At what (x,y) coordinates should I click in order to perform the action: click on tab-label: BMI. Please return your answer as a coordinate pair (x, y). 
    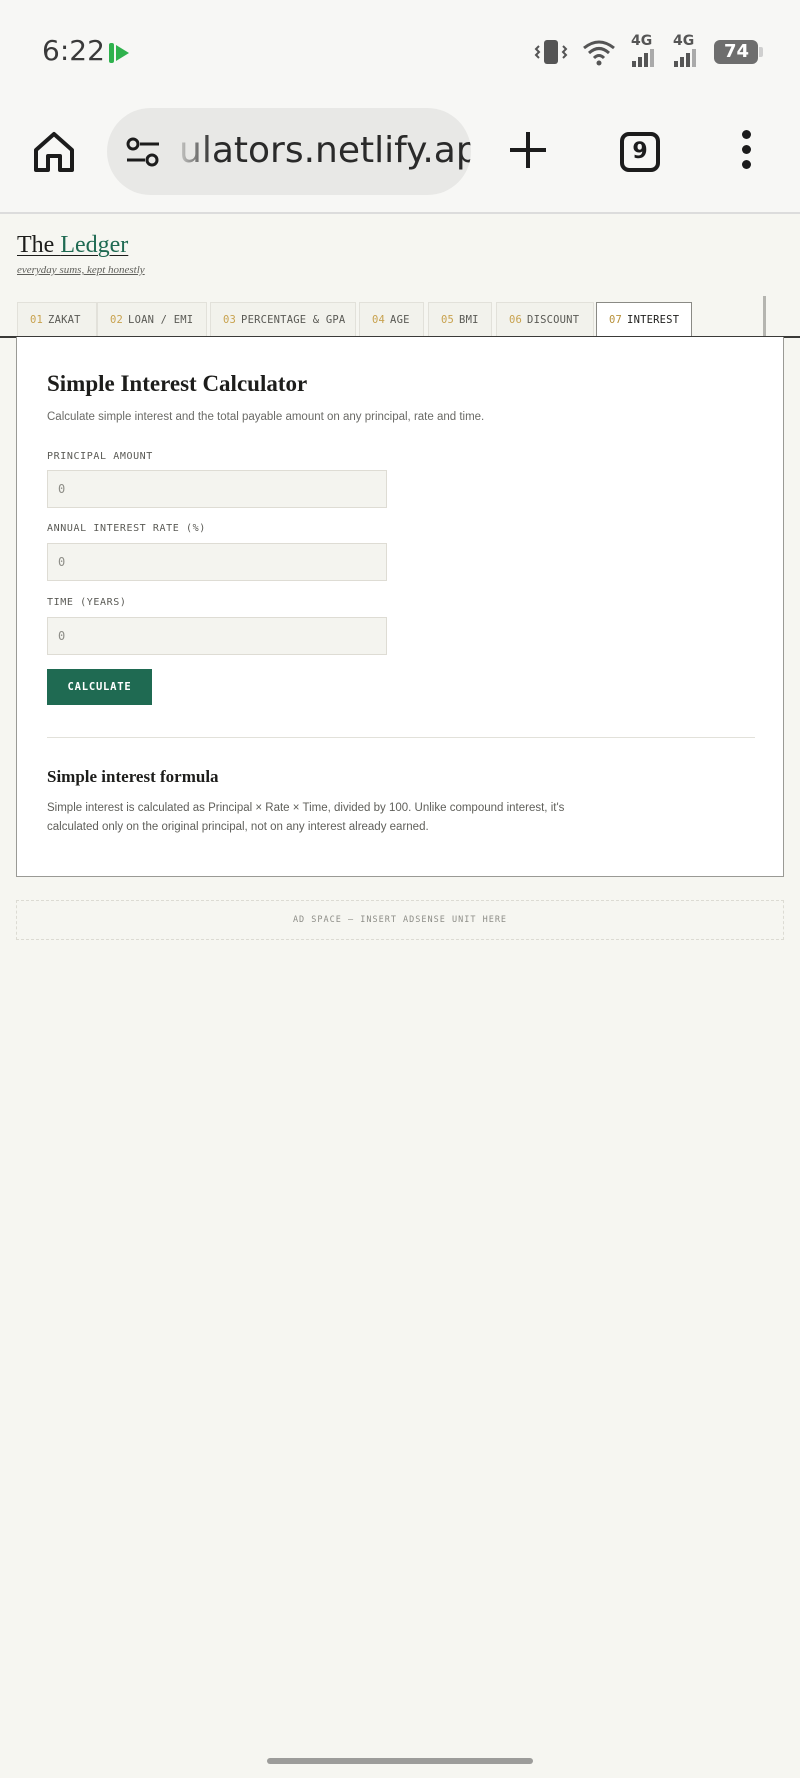
    Looking at the image, I should click on (469, 320).